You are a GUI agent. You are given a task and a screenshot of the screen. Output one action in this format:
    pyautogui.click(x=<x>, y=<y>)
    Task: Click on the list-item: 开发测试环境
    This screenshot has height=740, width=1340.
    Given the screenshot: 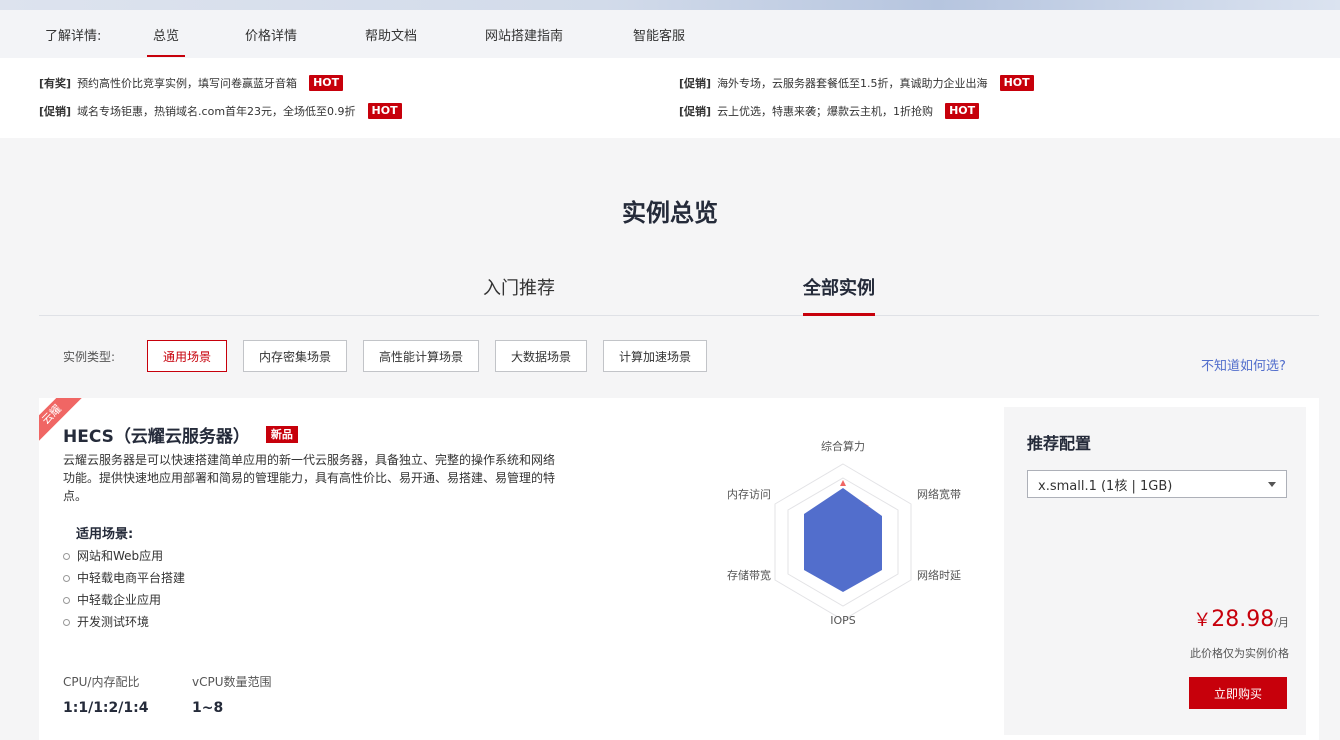 What is the action you would take?
    pyautogui.click(x=124, y=622)
    